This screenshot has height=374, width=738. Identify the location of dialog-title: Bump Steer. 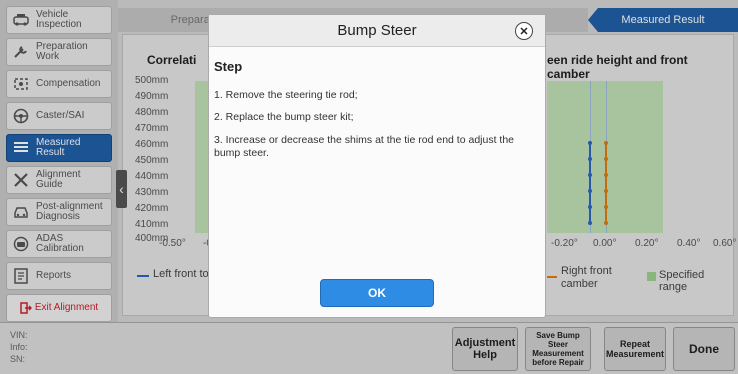
(377, 30).